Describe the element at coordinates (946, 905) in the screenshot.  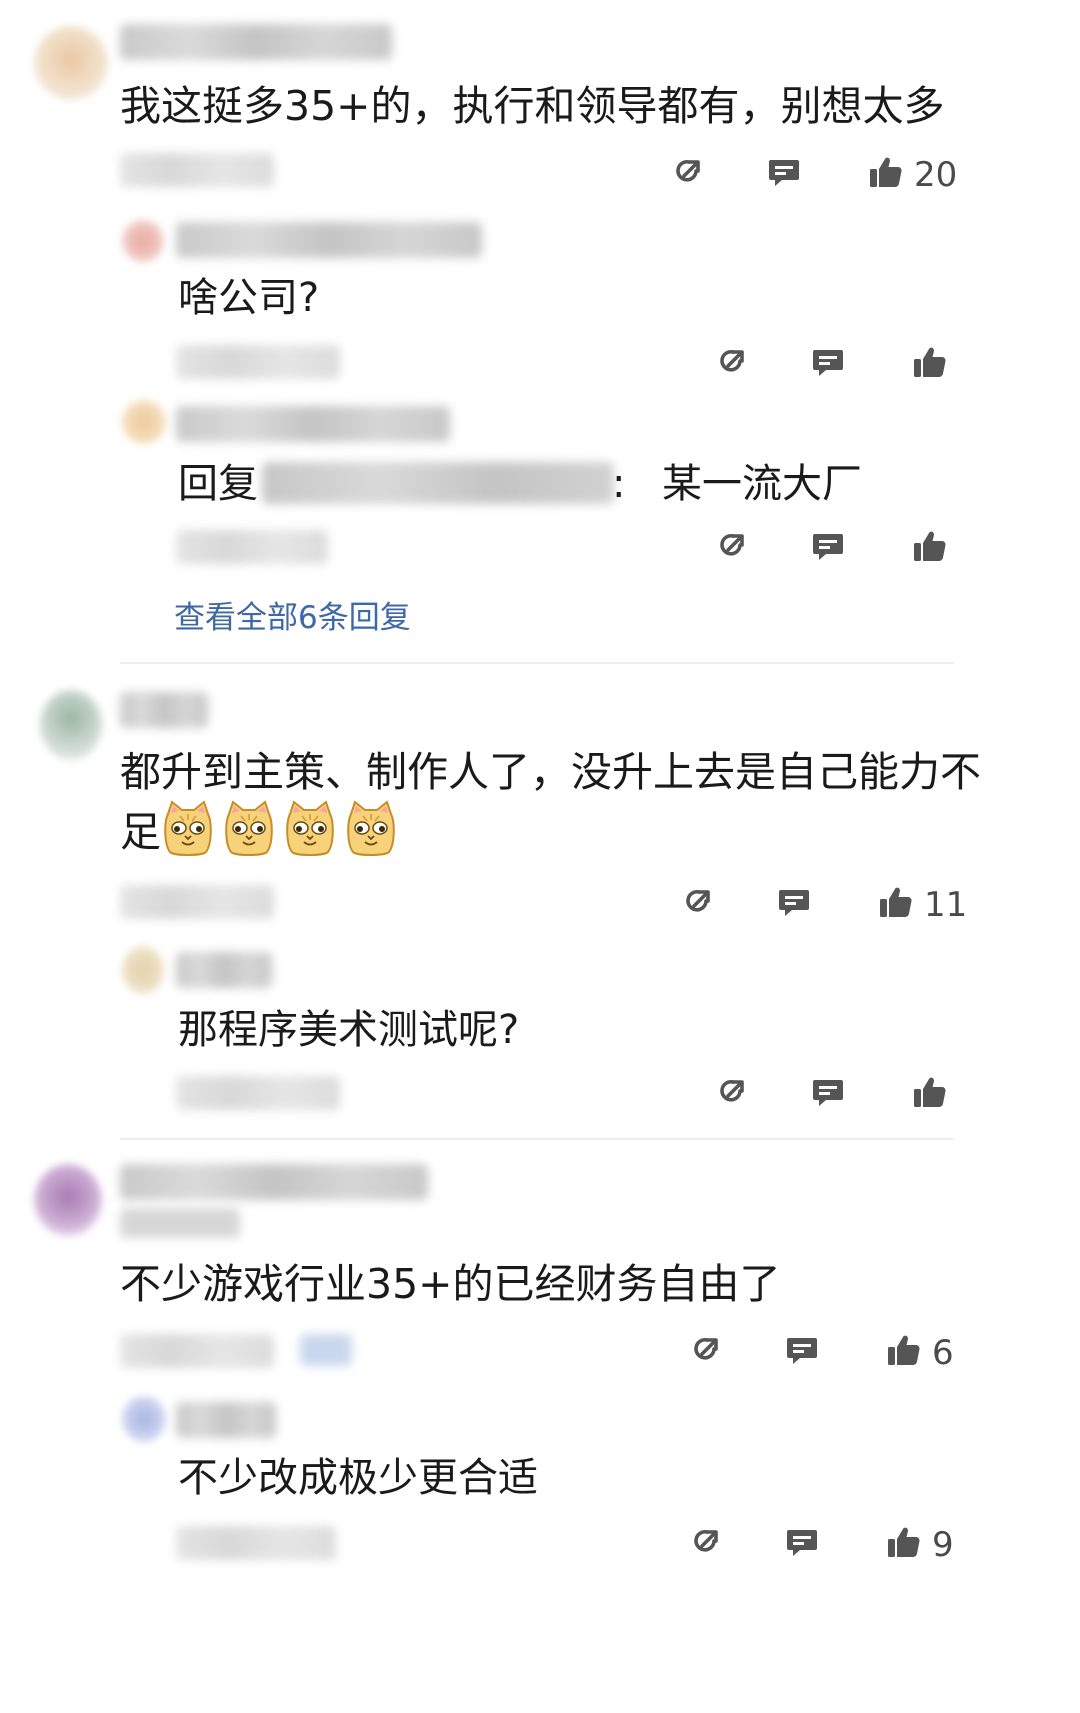
I see `like-count: 11` at that location.